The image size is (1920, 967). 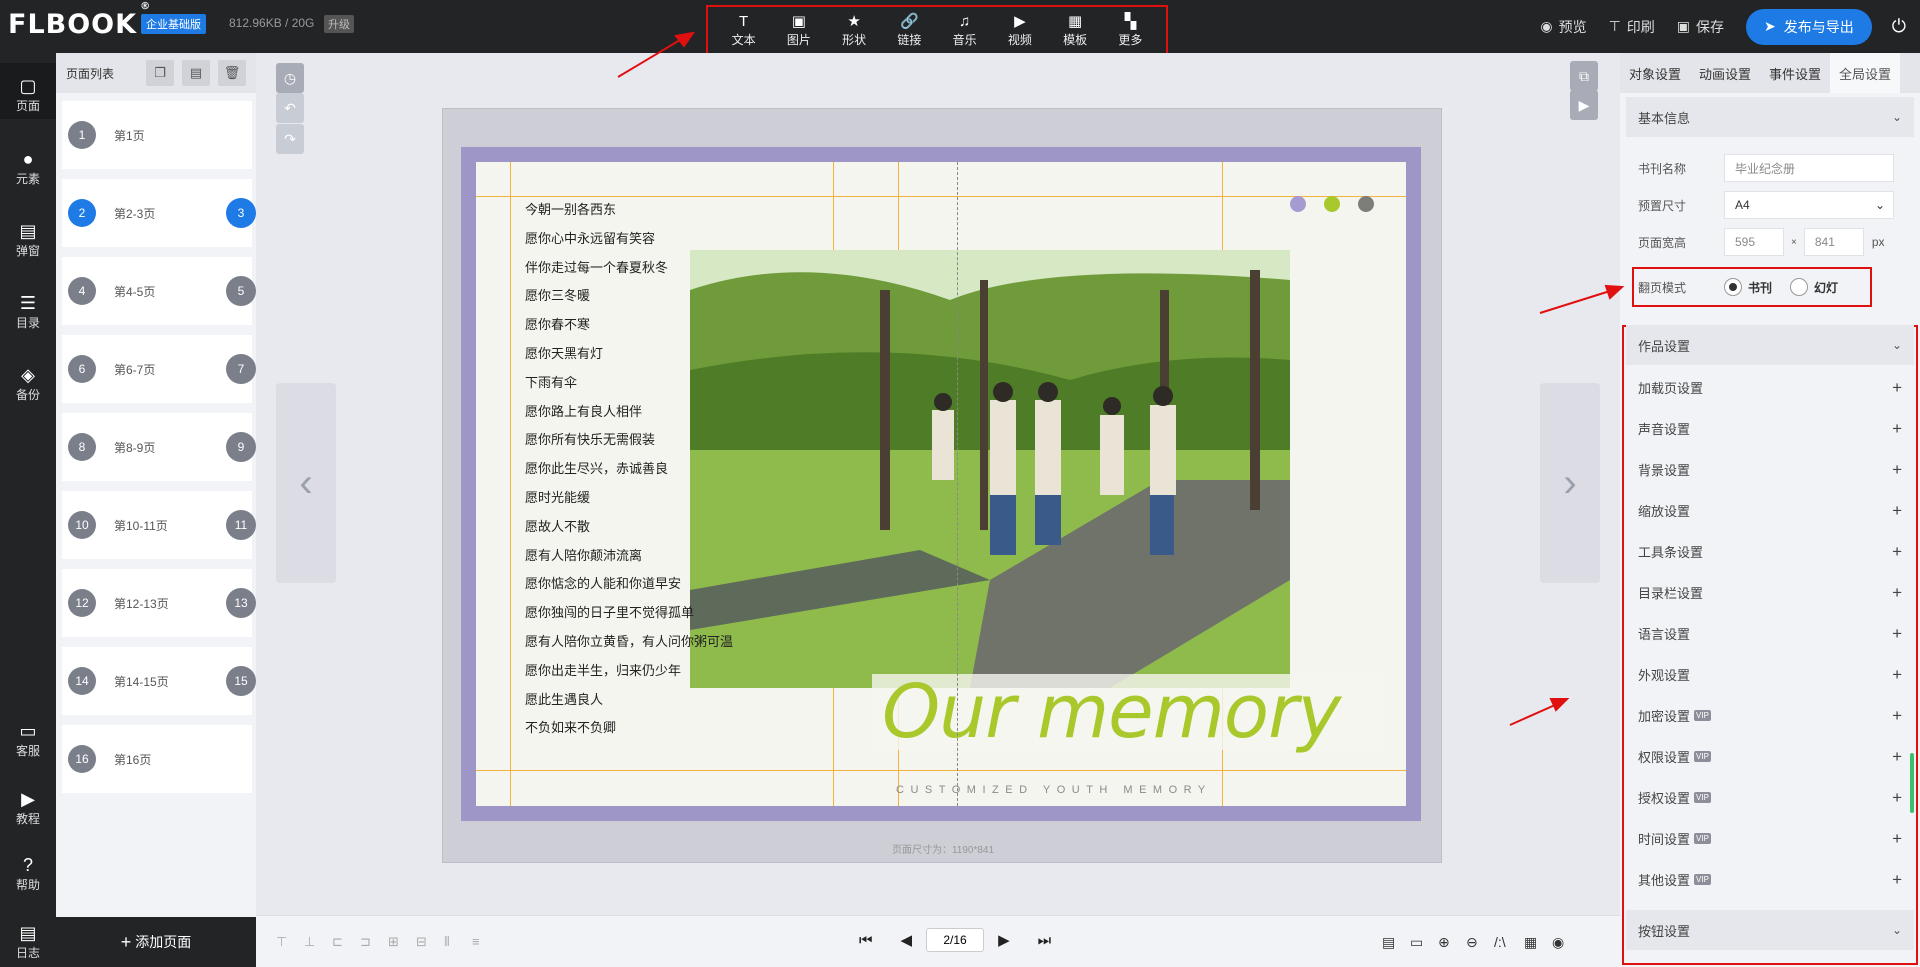 I want to click on plus-icon: +, so click(x=126, y=941).